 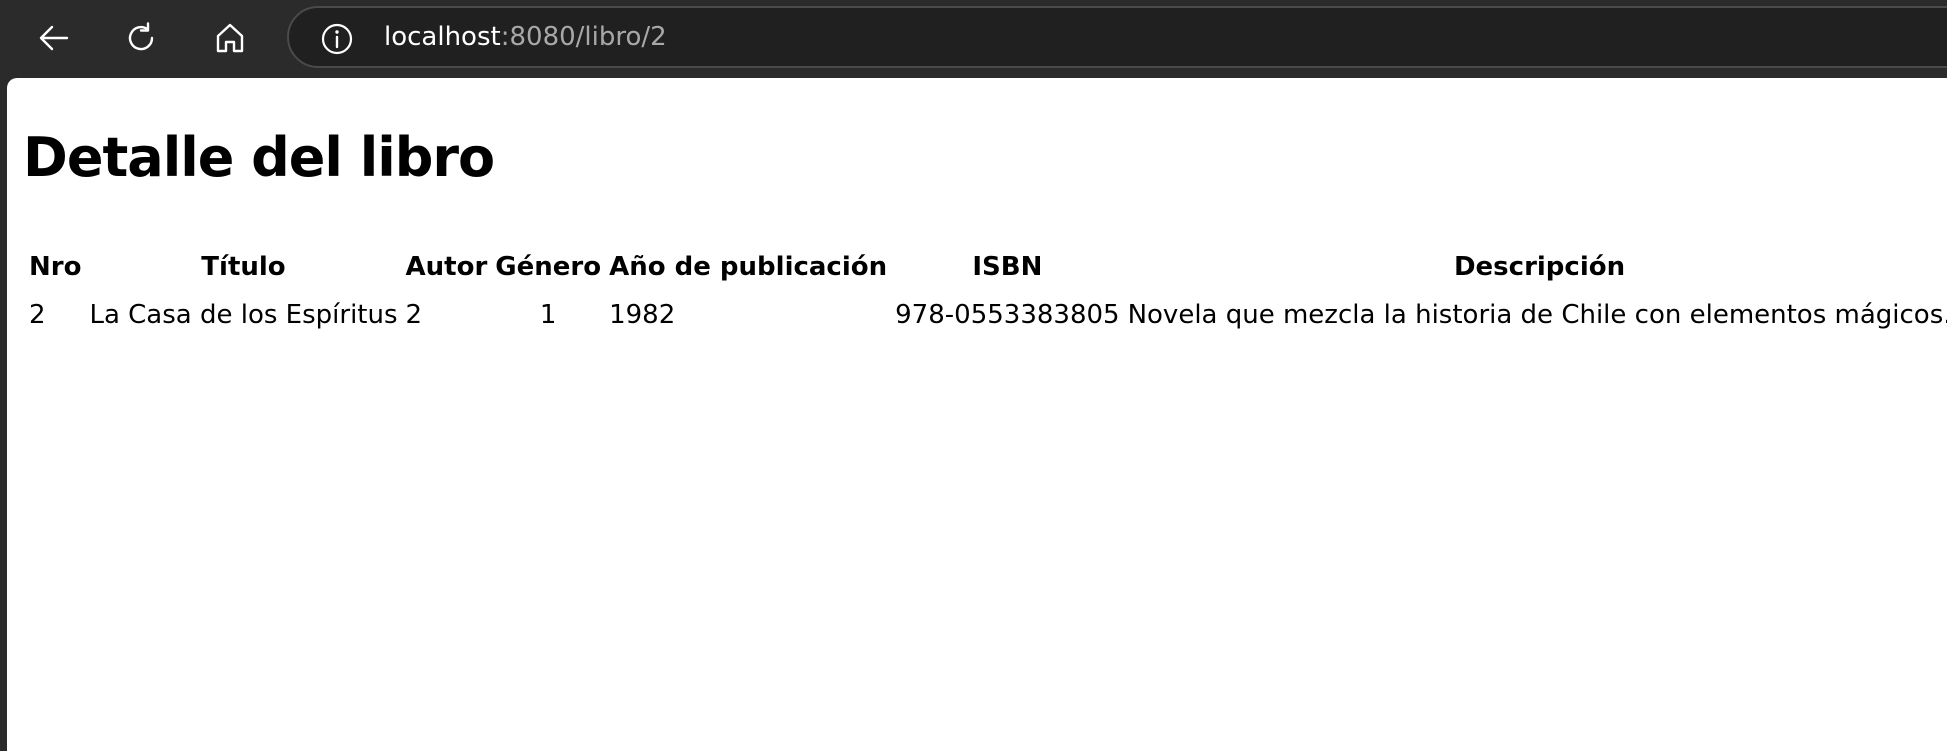 What do you see at coordinates (243, 315) in the screenshot?
I see `cell-titulo: La Casa de los Espíritus` at bounding box center [243, 315].